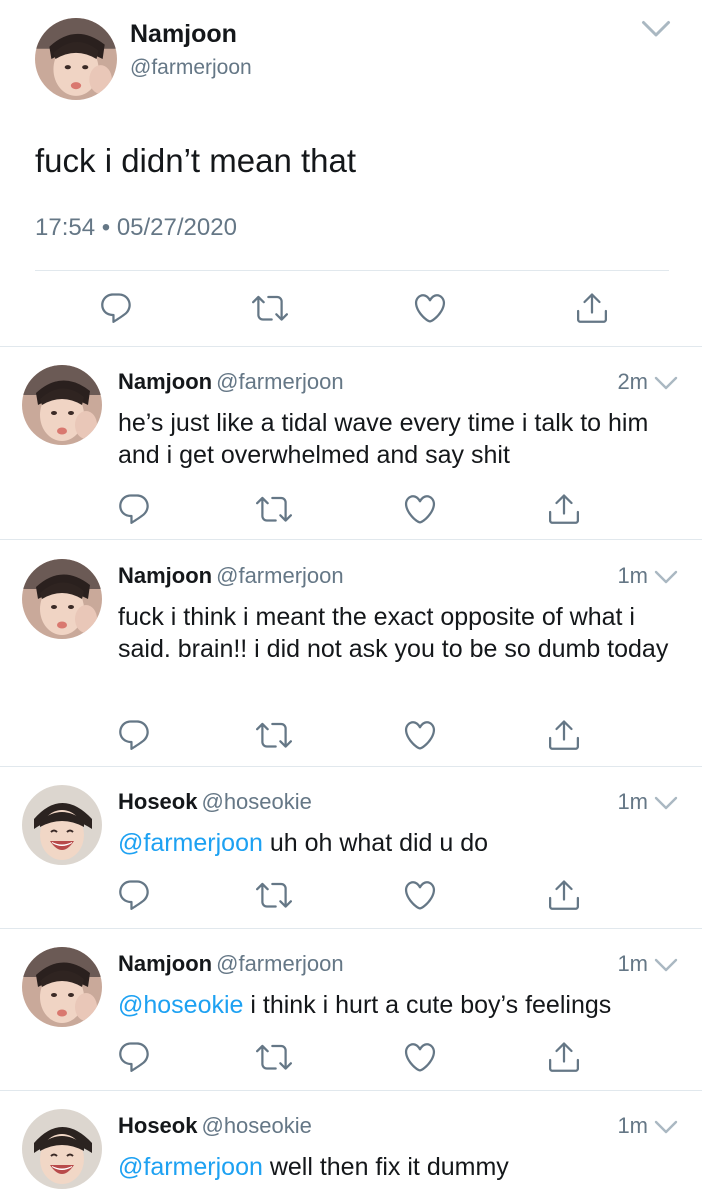  What do you see at coordinates (351, 539) in the screenshot?
I see `separator` at bounding box center [351, 539].